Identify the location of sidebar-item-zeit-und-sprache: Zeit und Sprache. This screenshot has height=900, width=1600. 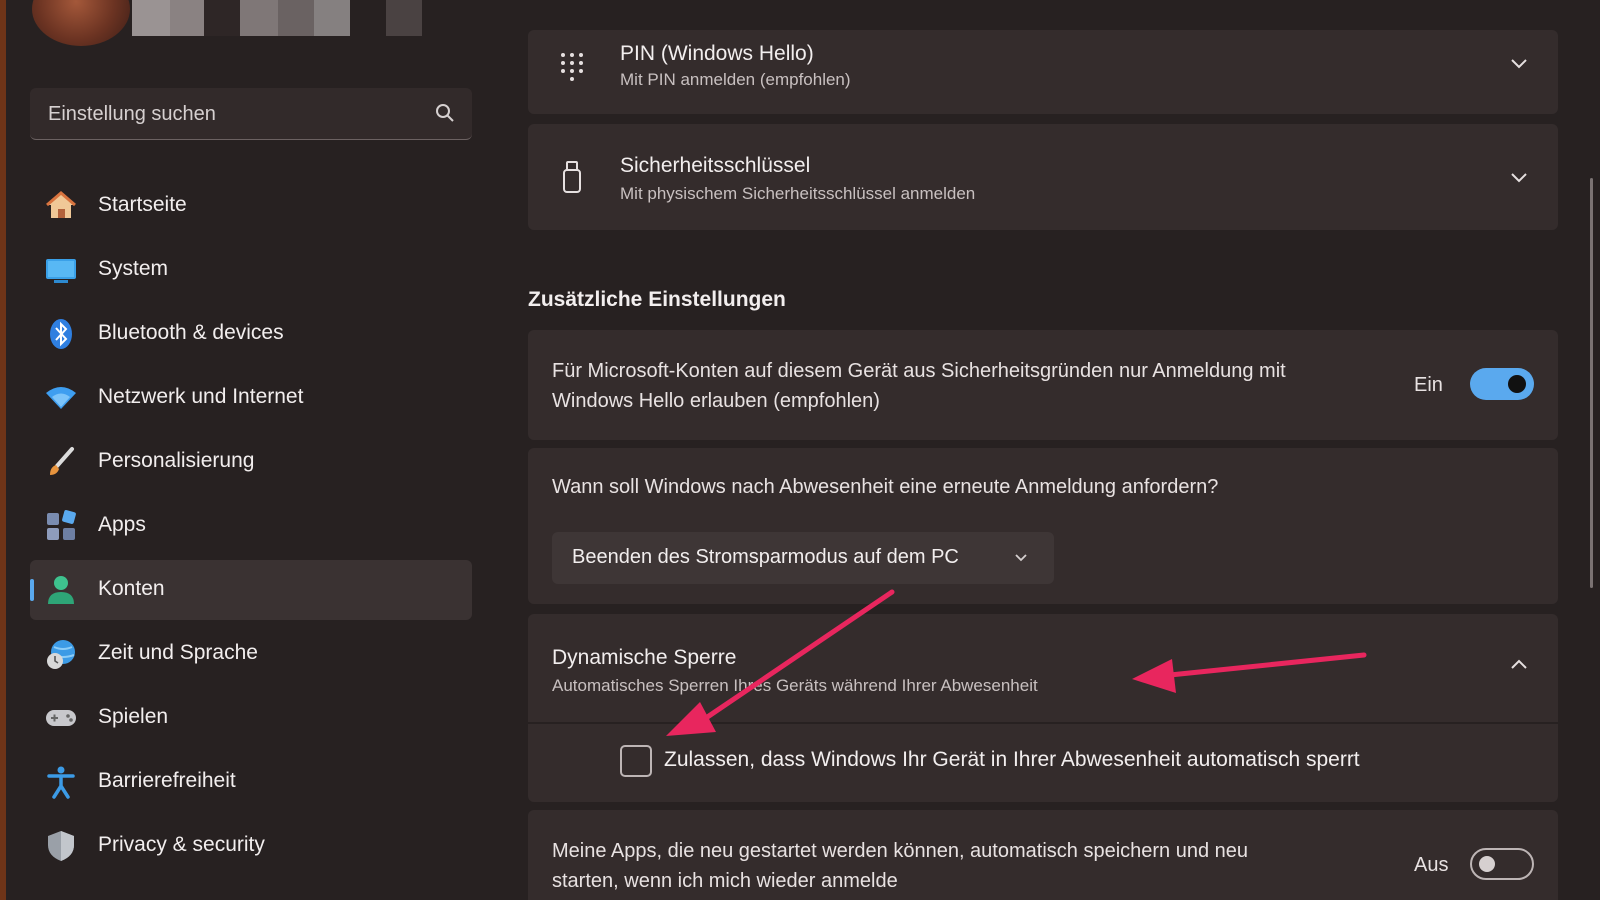
(251, 654).